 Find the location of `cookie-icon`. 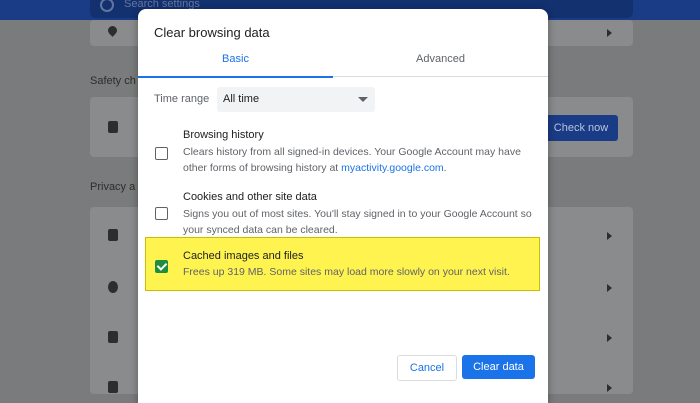

cookie-icon is located at coordinates (113, 287).